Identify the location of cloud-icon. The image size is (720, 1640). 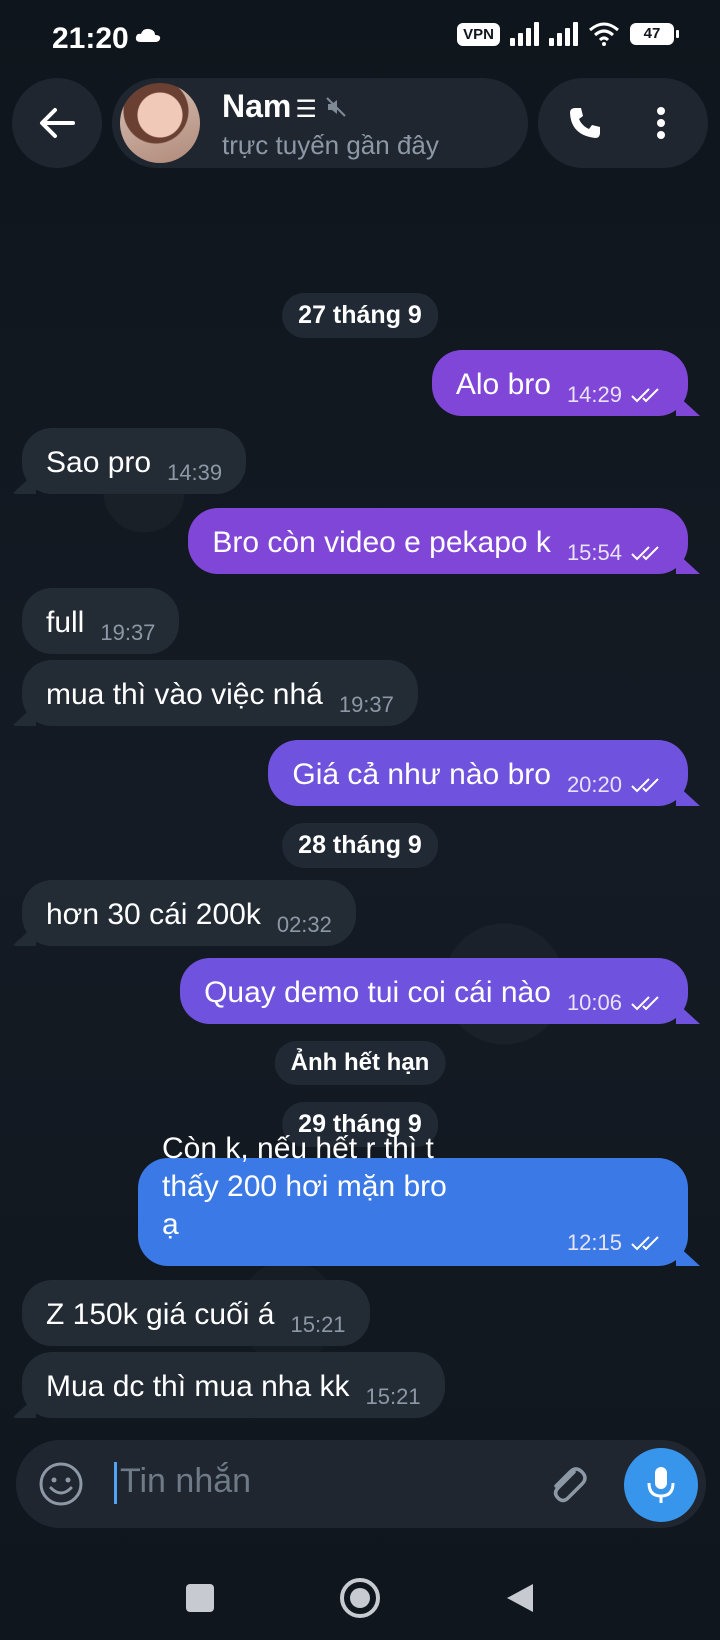
(148, 35).